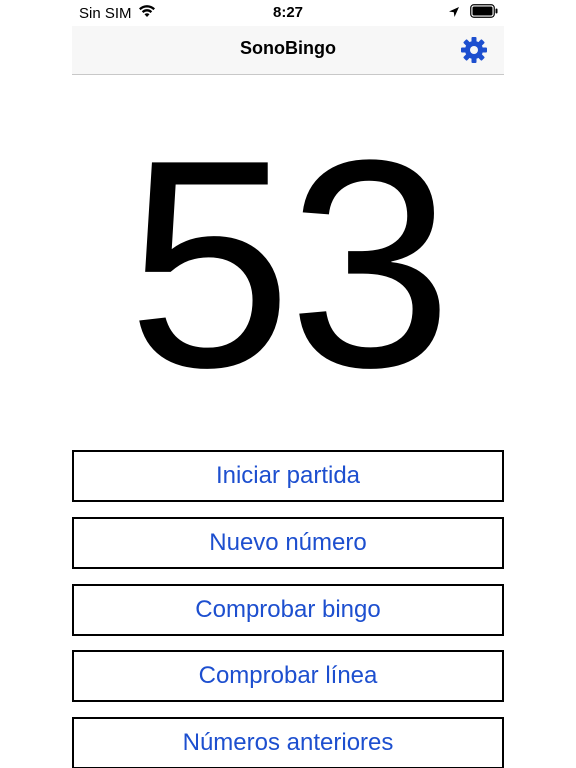 This screenshot has height=768, width=576. Describe the element at coordinates (288, 610) in the screenshot. I see `check-bingo-button: Comprobar bingo` at that location.